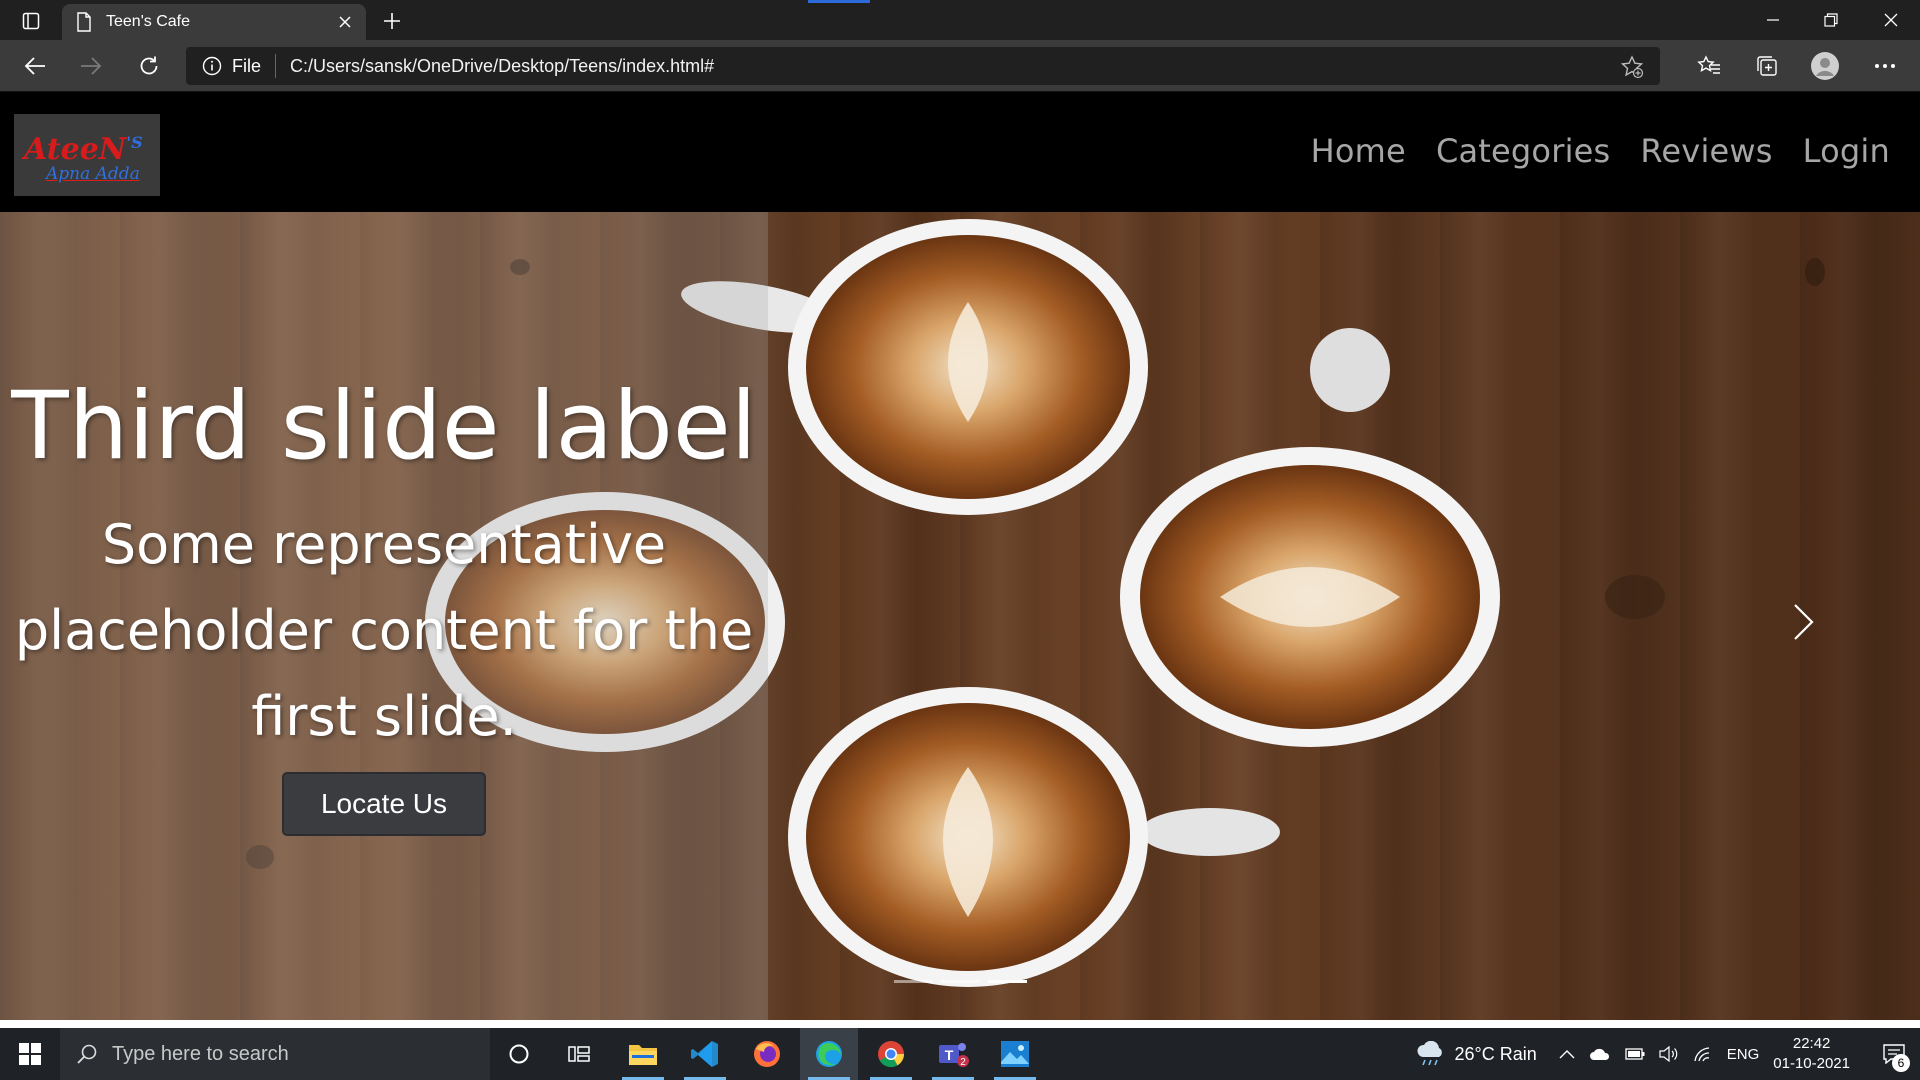 The image size is (1920, 1080). Describe the element at coordinates (30, 1054) in the screenshot. I see `windows-start-icon` at that location.